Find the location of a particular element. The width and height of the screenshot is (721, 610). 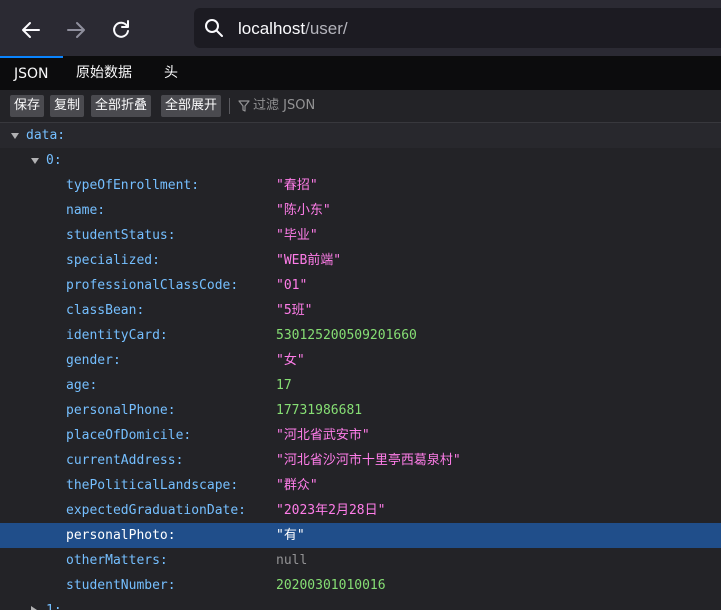

tree-value: "5班" is located at coordinates (294, 310).